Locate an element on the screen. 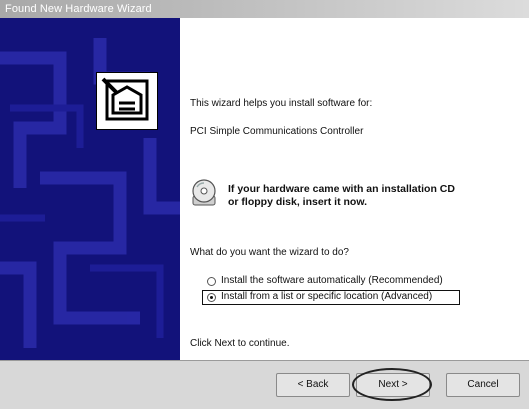 The width and height of the screenshot is (529, 409). cancel-button: Cancel is located at coordinates (483, 385).